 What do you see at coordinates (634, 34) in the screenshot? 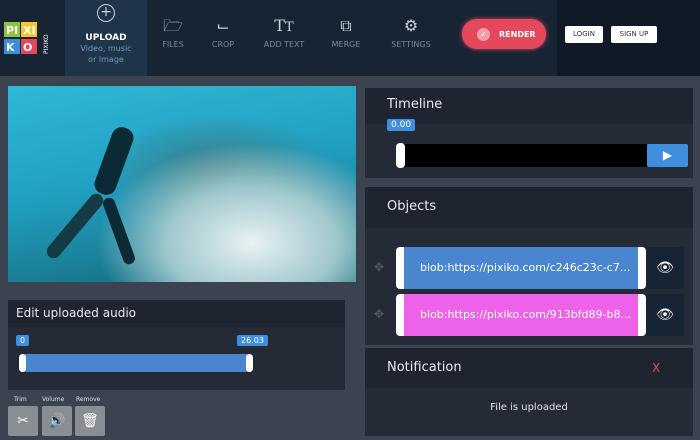
I see `signup-button: SIGN UP` at bounding box center [634, 34].